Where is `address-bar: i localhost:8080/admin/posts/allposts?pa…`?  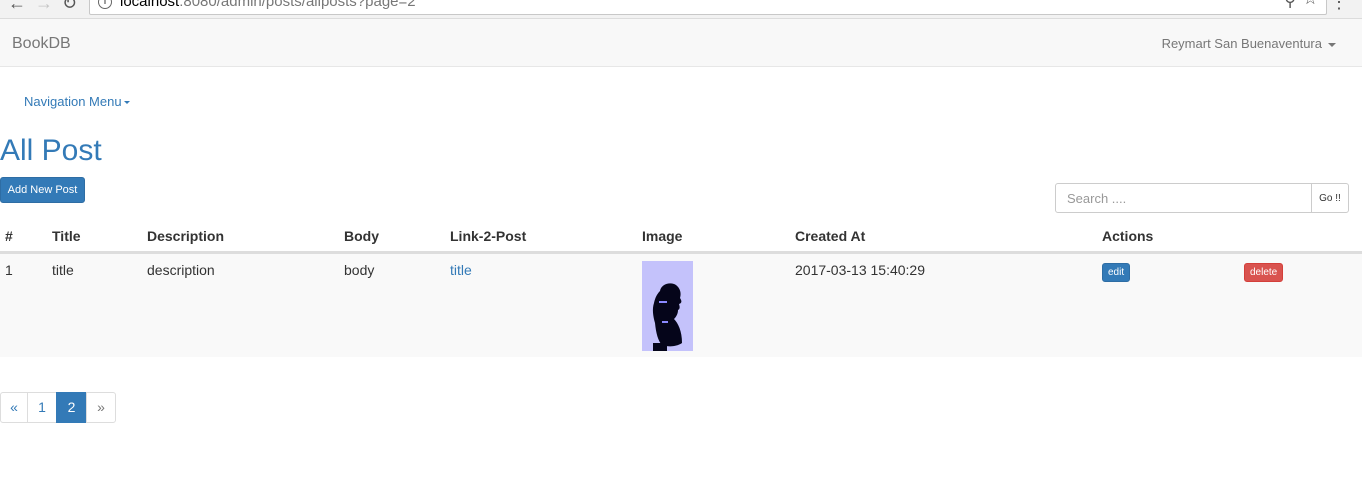
address-bar: i localhost:8080/admin/posts/allposts?pa… is located at coordinates (708, 7).